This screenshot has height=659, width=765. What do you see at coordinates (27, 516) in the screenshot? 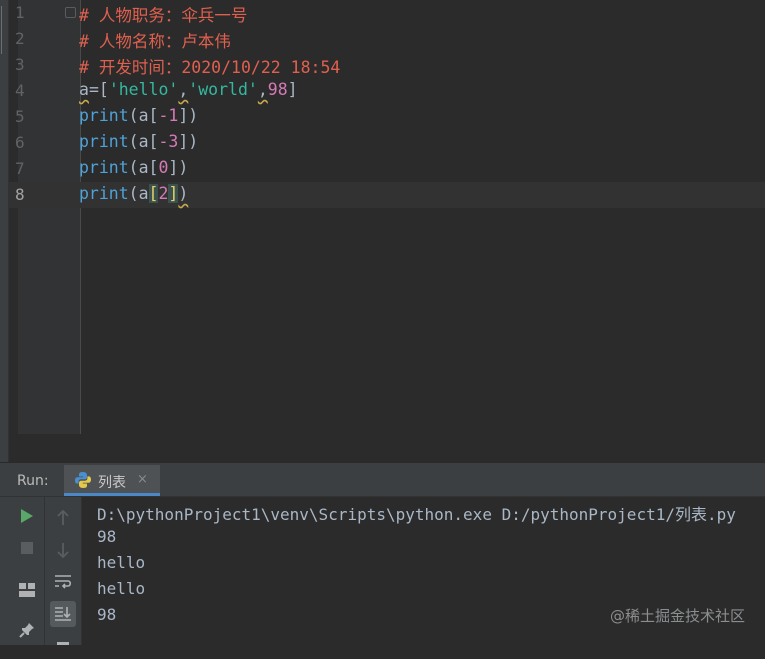
I see `play-icon` at bounding box center [27, 516].